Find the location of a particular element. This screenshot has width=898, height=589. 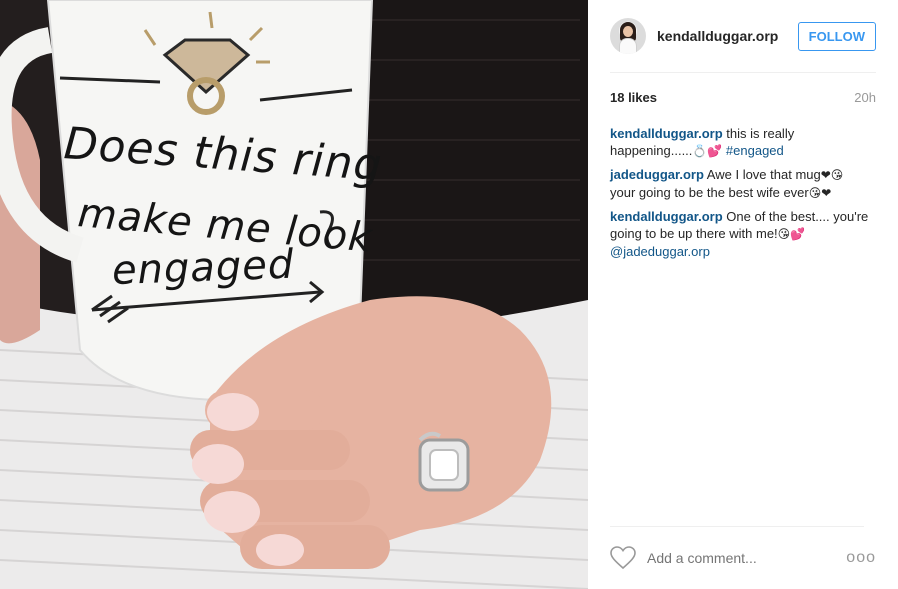

comment-text: Awe I love that mug is located at coordinates (762, 174).